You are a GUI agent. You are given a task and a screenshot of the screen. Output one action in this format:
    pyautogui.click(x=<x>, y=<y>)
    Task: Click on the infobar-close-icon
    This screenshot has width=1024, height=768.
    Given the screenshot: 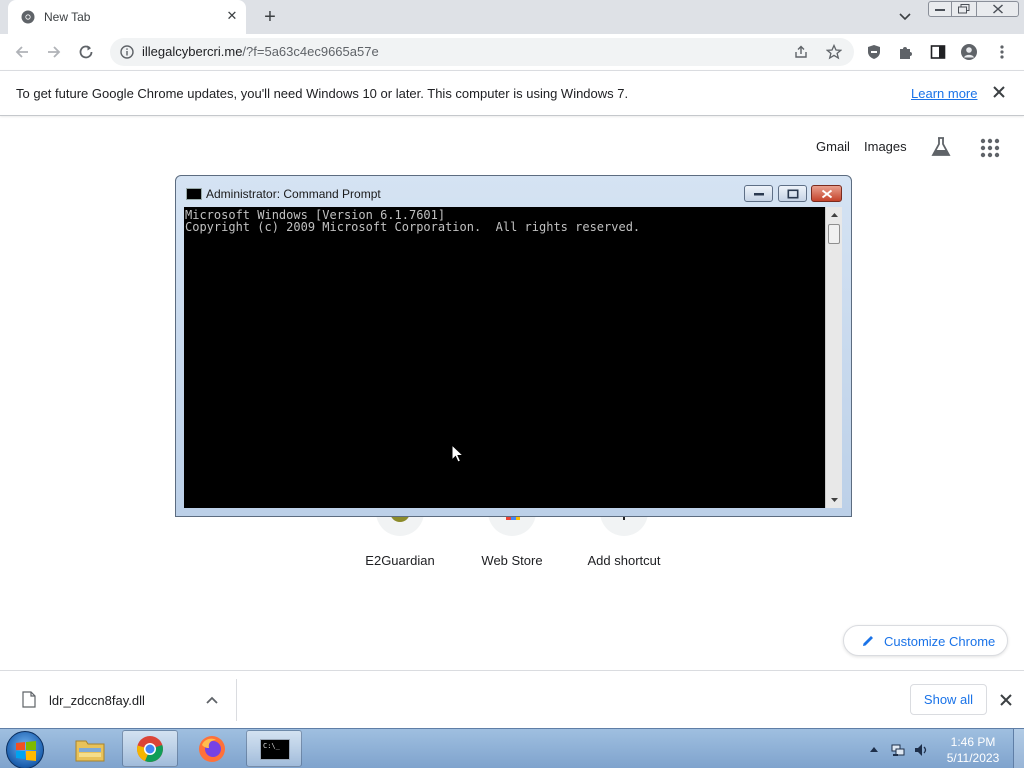 What is the action you would take?
    pyautogui.click(x=999, y=92)
    